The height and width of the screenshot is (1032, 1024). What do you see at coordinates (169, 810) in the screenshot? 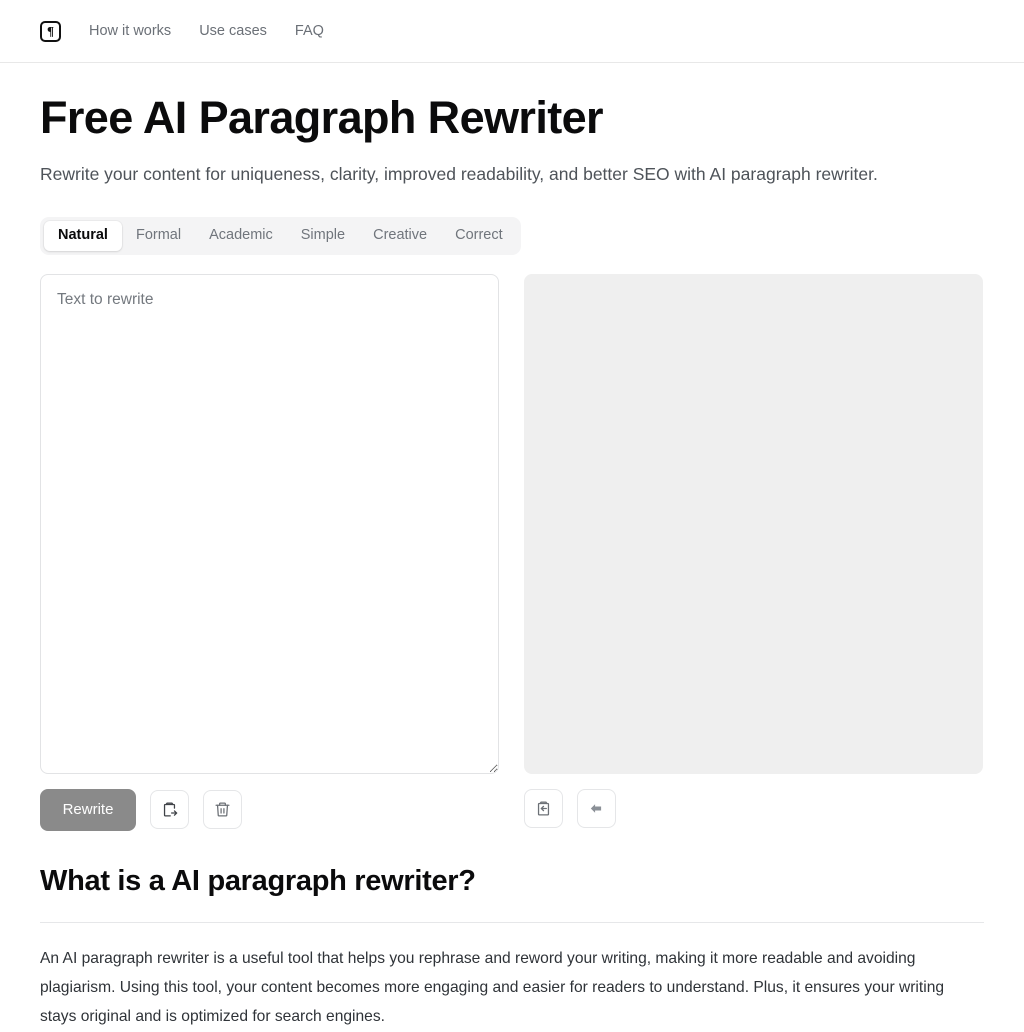
I see `clipboard-paste-icon` at bounding box center [169, 810].